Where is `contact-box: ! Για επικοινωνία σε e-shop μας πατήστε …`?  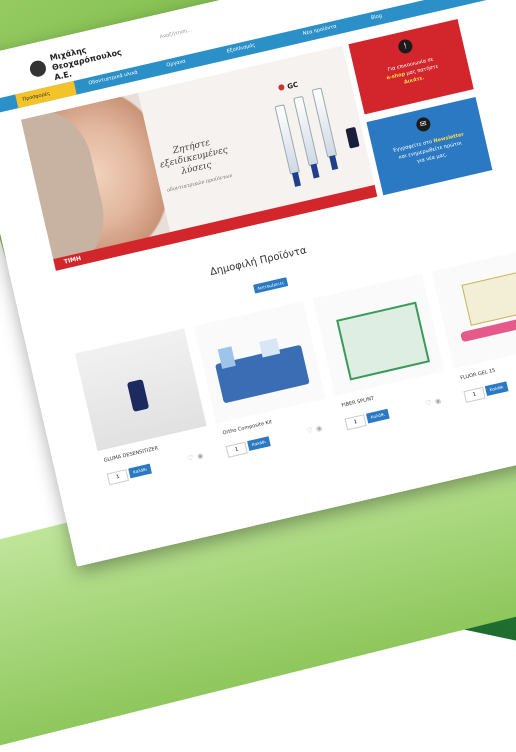 contact-box: ! Για επικοινωνία σε e-shop μας πατήστε … is located at coordinates (411, 67).